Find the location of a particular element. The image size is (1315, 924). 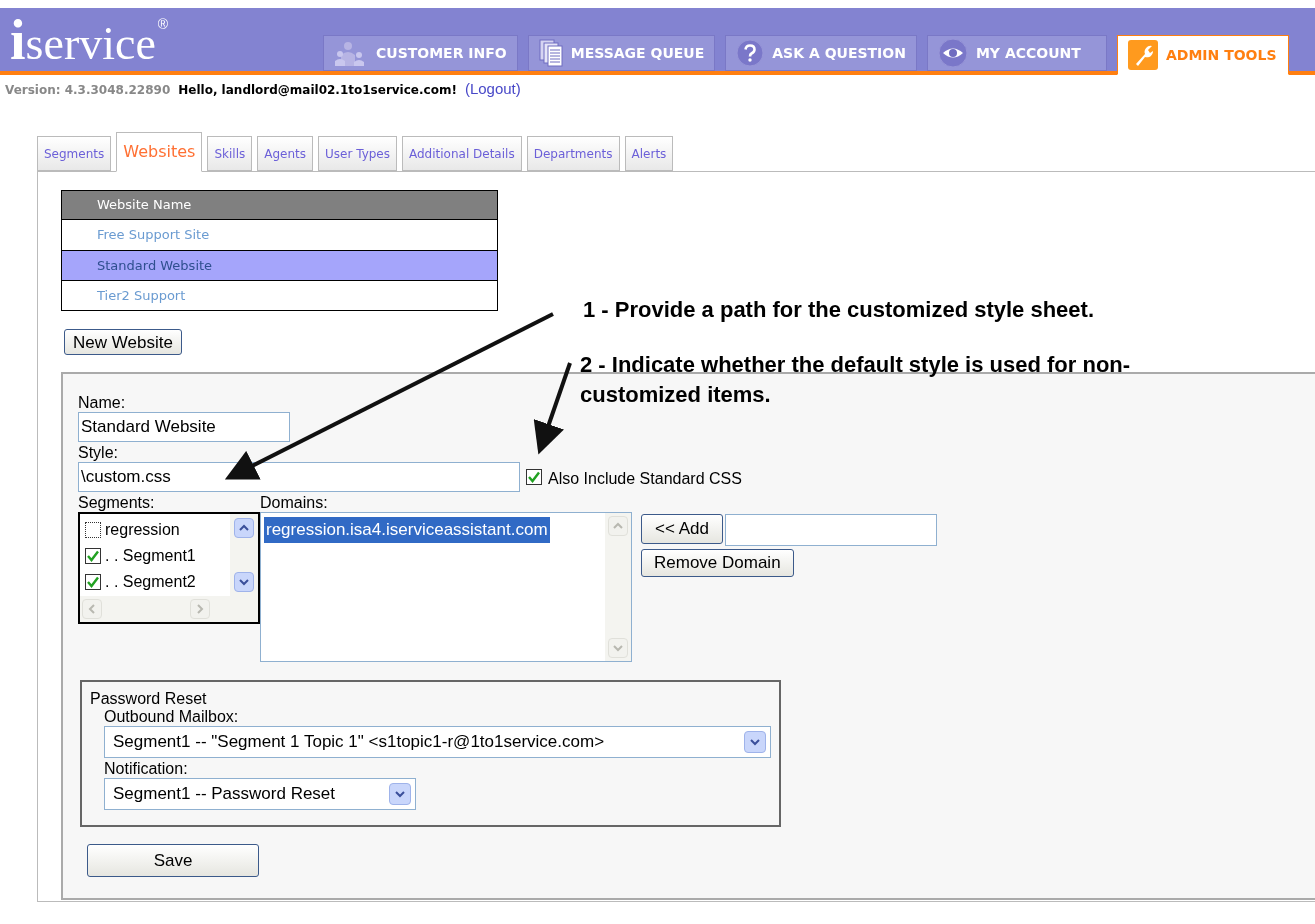

admin-tab: Segments is located at coordinates (74, 153).